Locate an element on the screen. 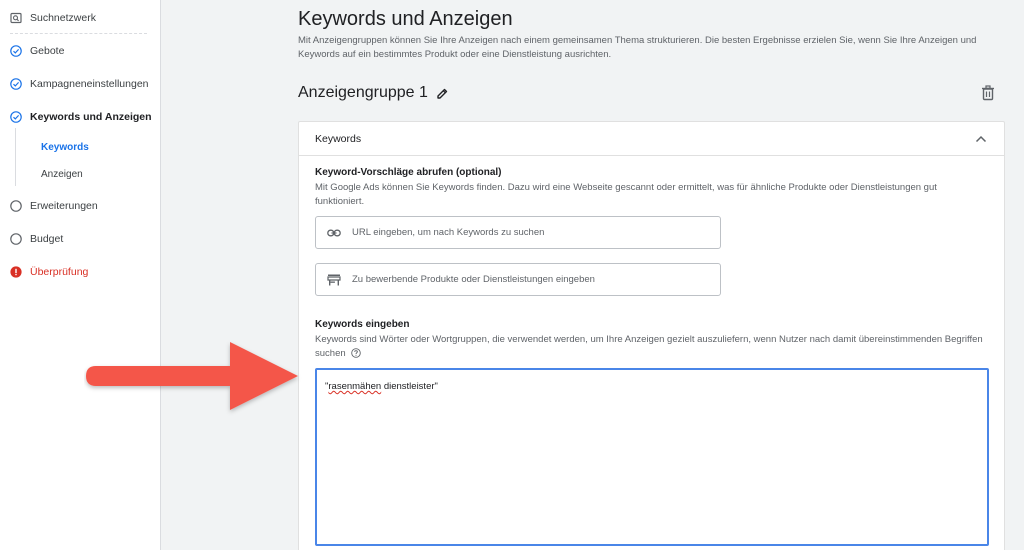 Image resolution: width=1024 pixels, height=550 pixels. sidebar-item-kampagneneinstellungen: Kampagneneinstellungen is located at coordinates (79, 84).